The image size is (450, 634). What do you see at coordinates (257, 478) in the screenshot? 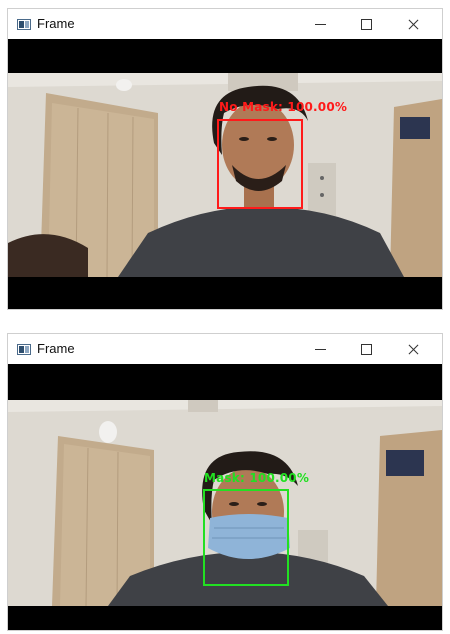
I see `detection-label: Mask: 100.00%` at bounding box center [257, 478].